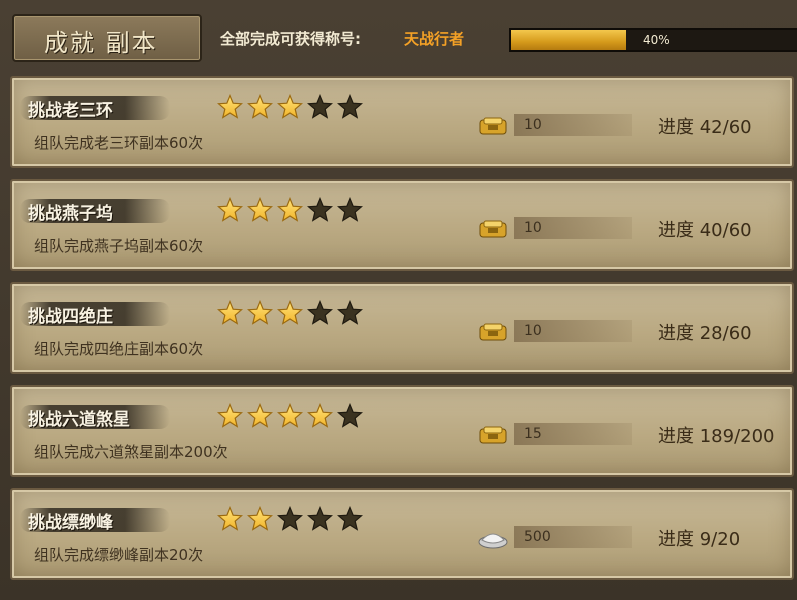  What do you see at coordinates (705, 333) in the screenshot?
I see `achievement-progress: 进度 28/60` at bounding box center [705, 333].